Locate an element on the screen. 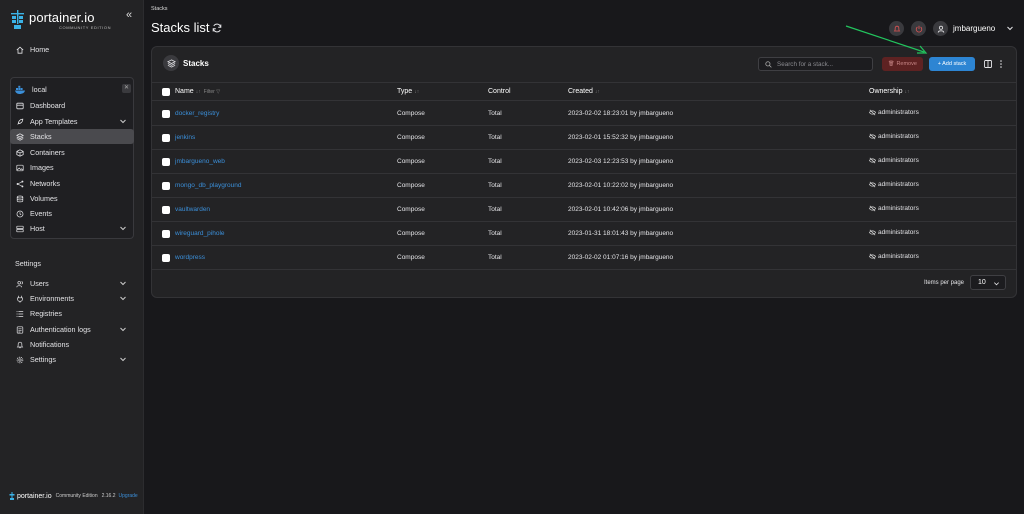 The image size is (1024, 514). column-name: Name ↓↑ Filter ▽ is located at coordinates (197, 91).